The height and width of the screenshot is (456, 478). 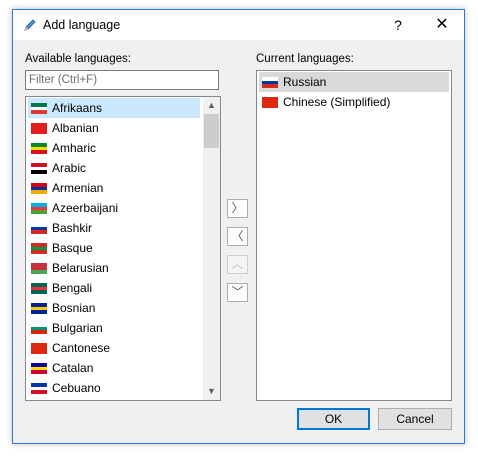 What do you see at coordinates (354, 82) in the screenshot?
I see `list-item: Russian` at bounding box center [354, 82].